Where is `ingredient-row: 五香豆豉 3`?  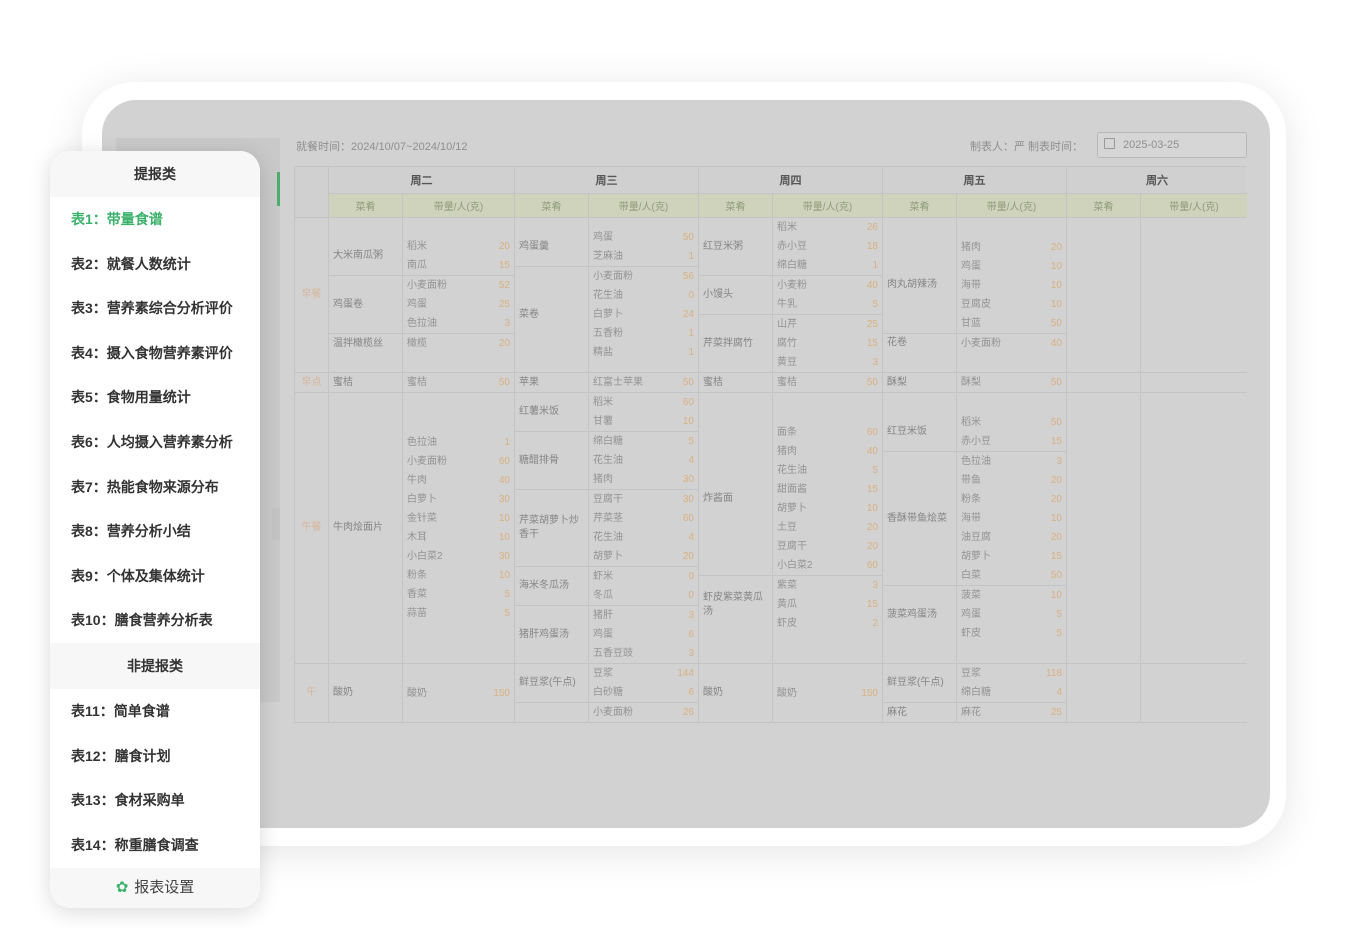 ingredient-row: 五香豆豉 3 is located at coordinates (644, 653).